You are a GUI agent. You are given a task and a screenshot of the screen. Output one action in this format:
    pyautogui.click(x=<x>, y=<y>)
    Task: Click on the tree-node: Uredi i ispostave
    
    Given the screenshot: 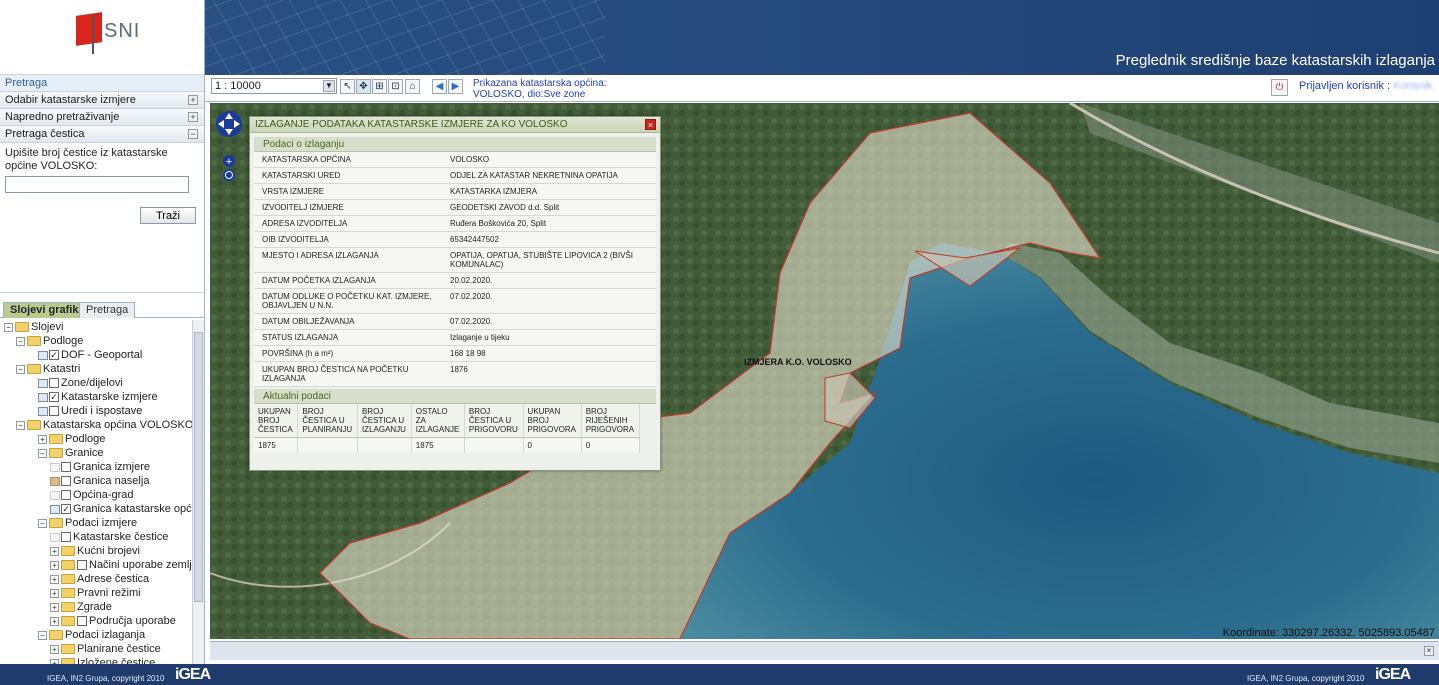 What is the action you would take?
    pyautogui.click(x=90, y=411)
    